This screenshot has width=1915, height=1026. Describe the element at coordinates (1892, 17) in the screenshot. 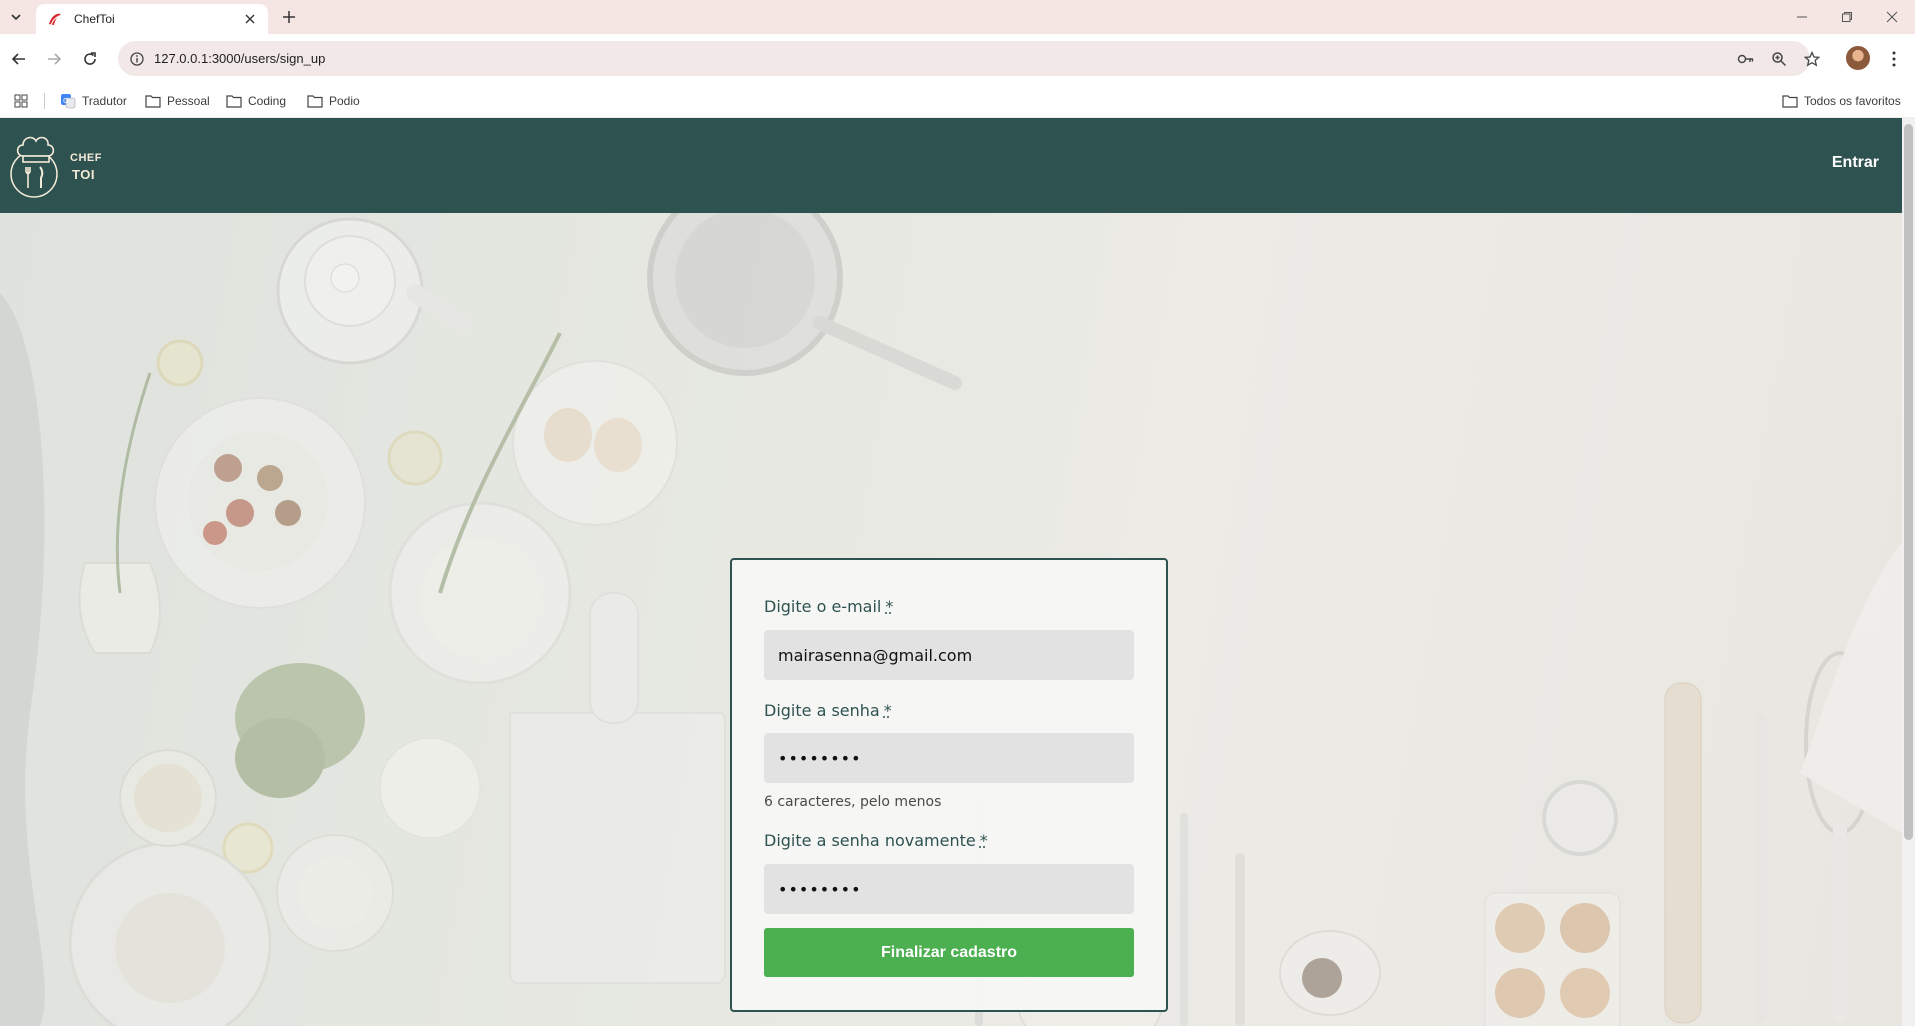

I see `close-window-icon` at that location.